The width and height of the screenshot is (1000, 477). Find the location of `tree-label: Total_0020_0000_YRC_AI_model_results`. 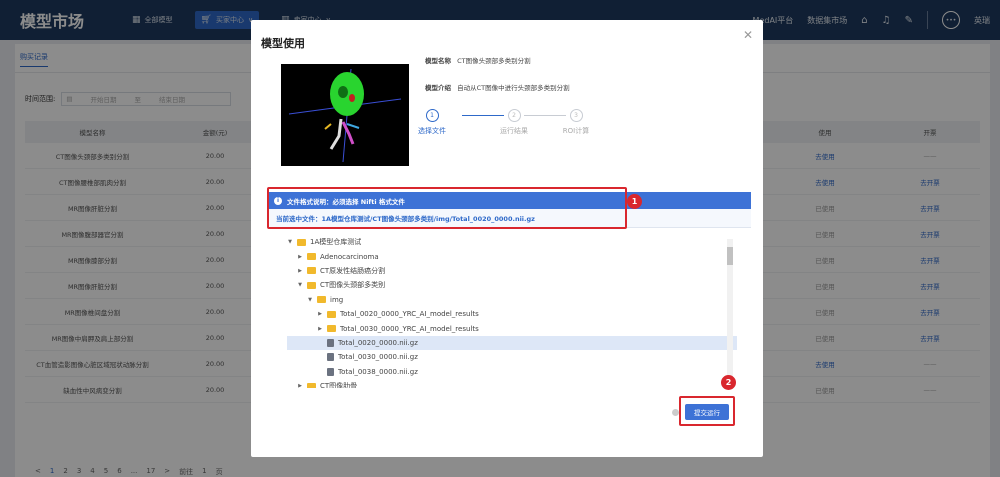

tree-label: Total_0020_0000_YRC_AI_model_results is located at coordinates (409, 314).